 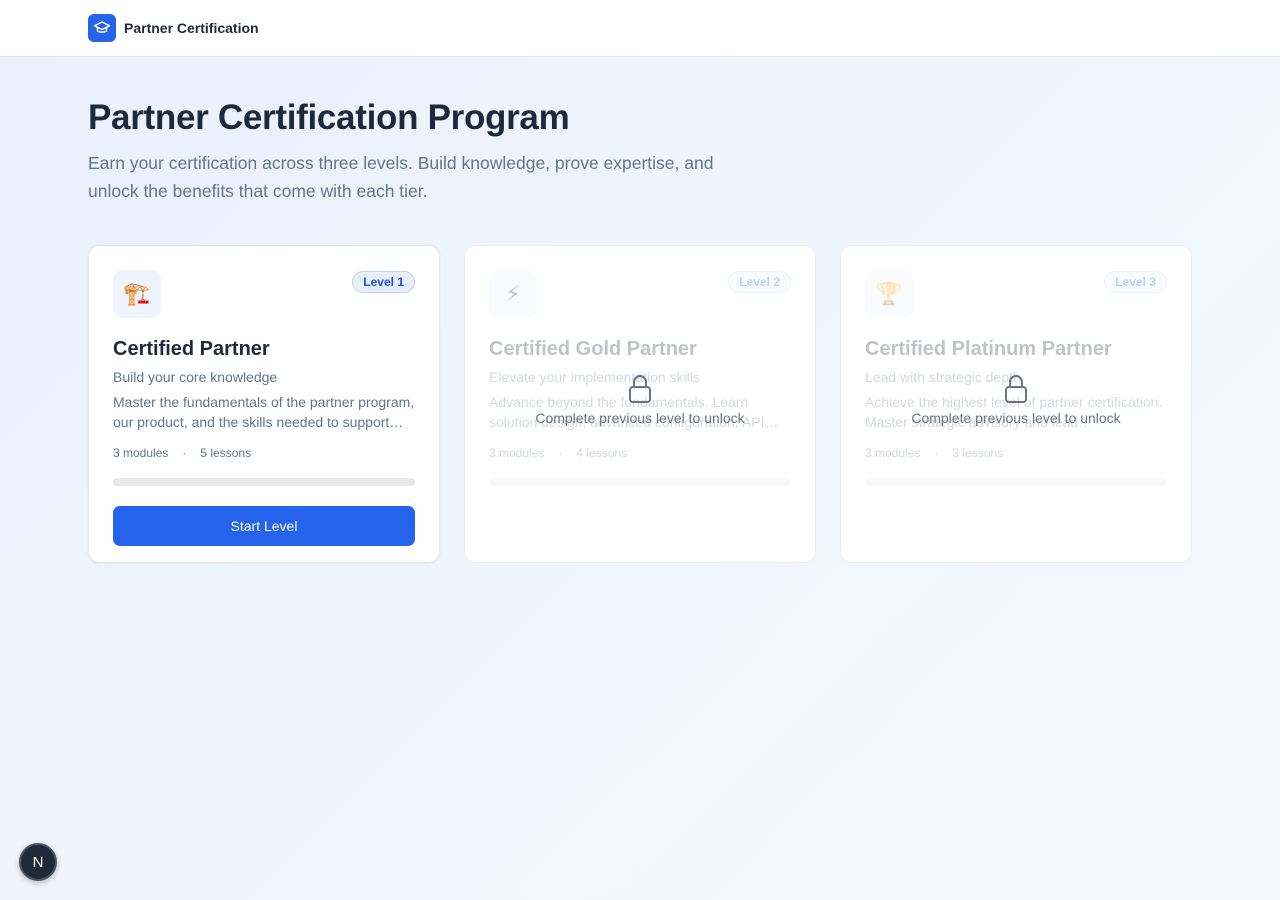 What do you see at coordinates (191, 28) in the screenshot?
I see `brand-name: Partner Certification` at bounding box center [191, 28].